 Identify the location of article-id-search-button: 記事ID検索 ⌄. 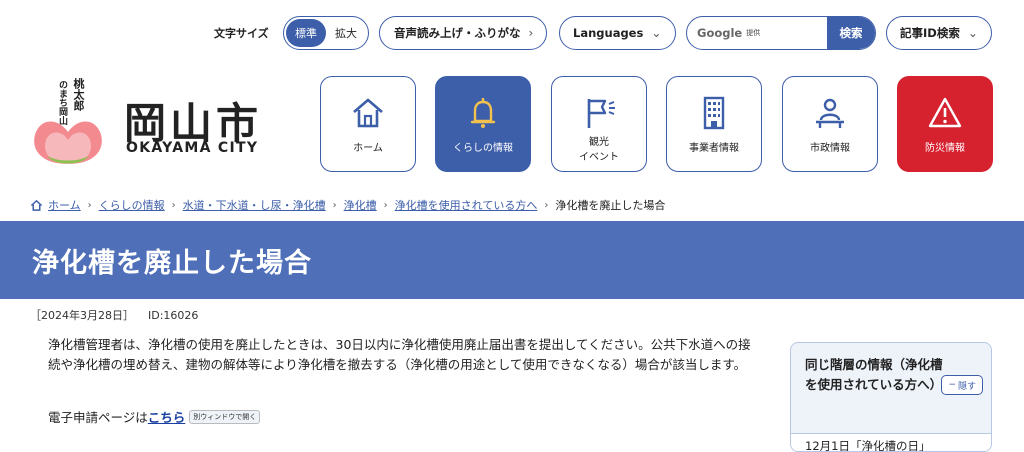
(939, 33).